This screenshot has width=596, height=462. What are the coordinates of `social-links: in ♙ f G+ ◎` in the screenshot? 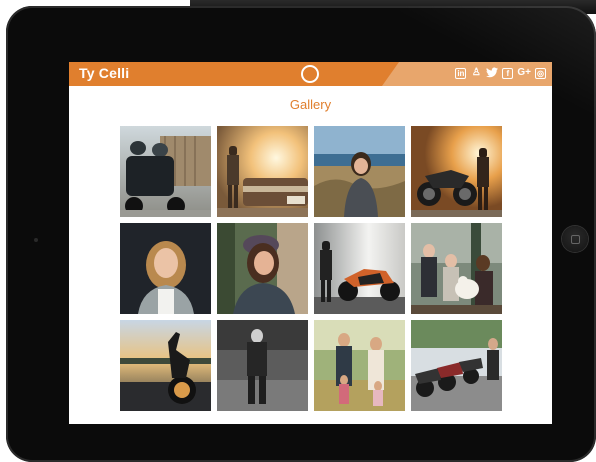 It's located at (500, 73).